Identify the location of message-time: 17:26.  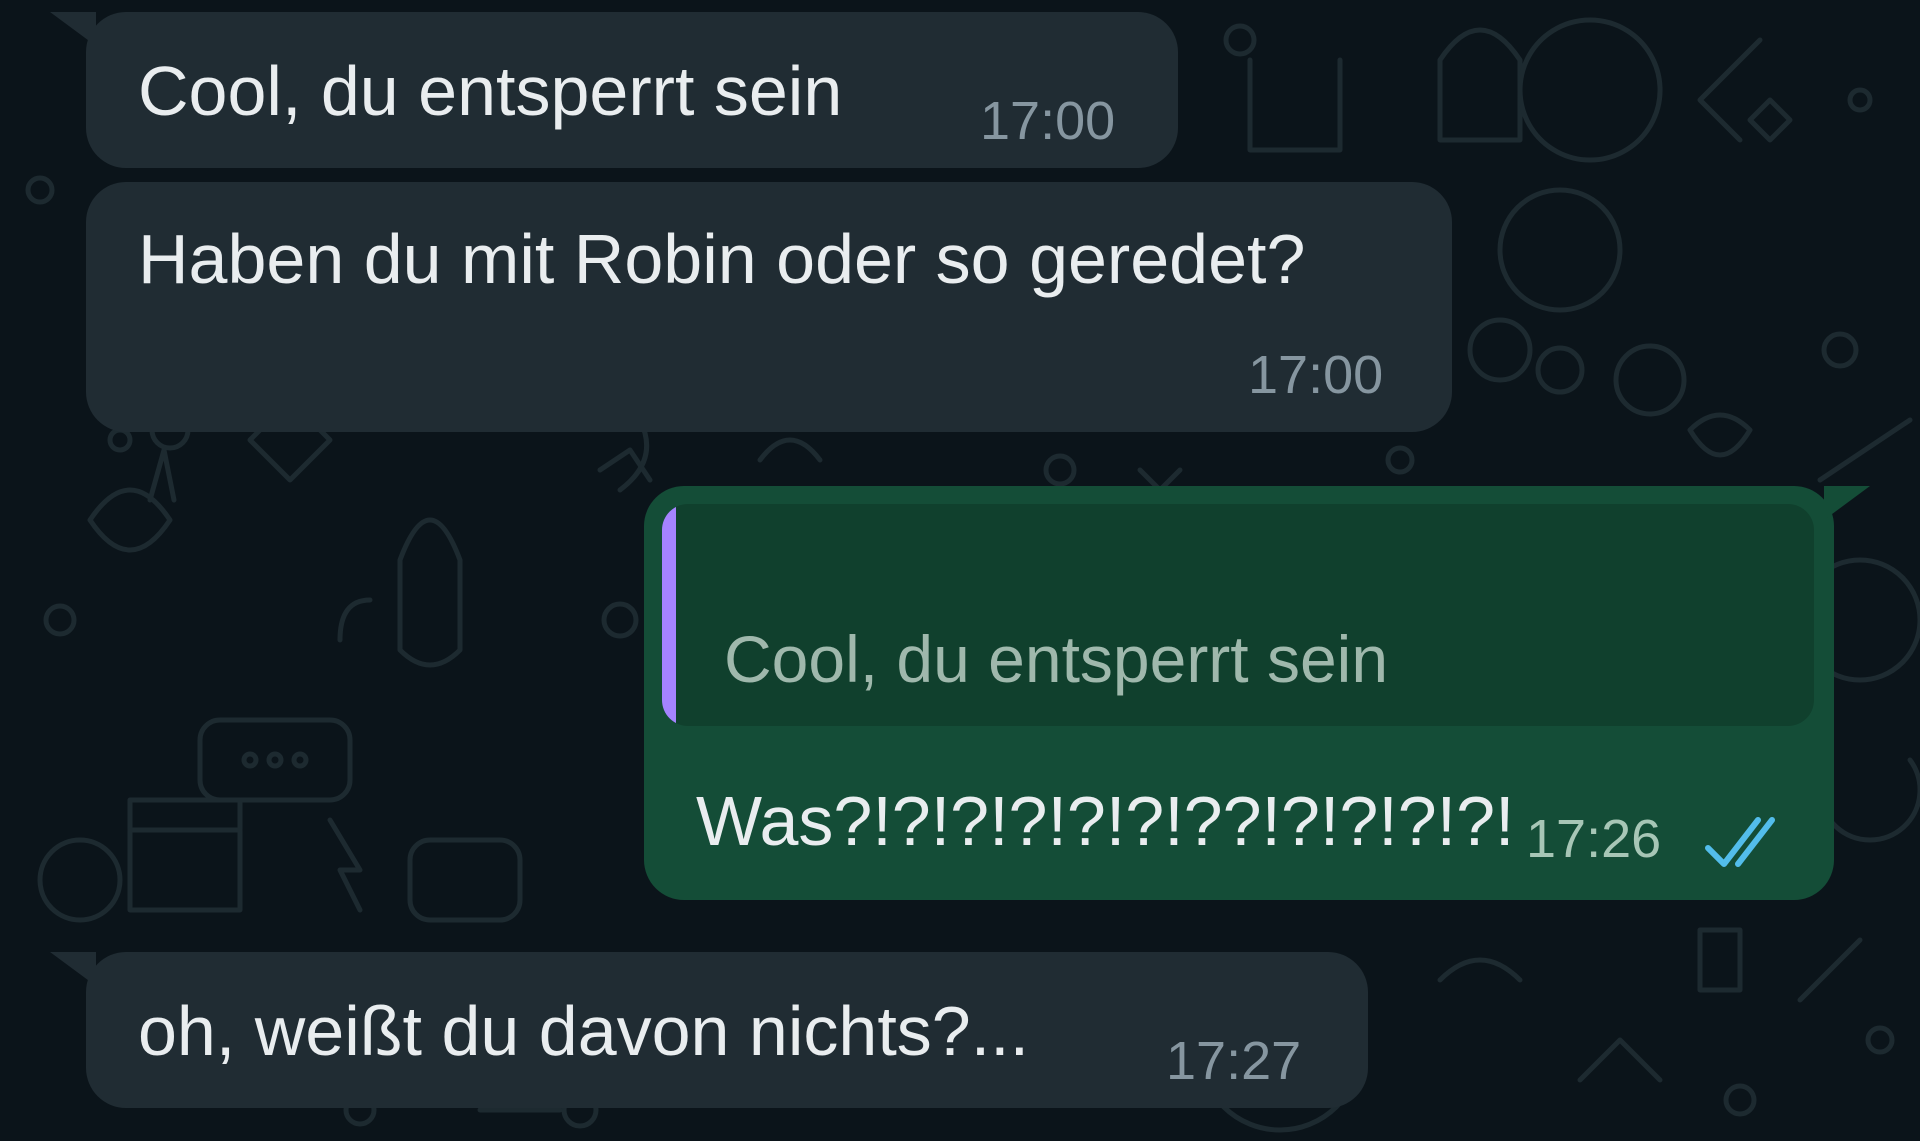
(1594, 839).